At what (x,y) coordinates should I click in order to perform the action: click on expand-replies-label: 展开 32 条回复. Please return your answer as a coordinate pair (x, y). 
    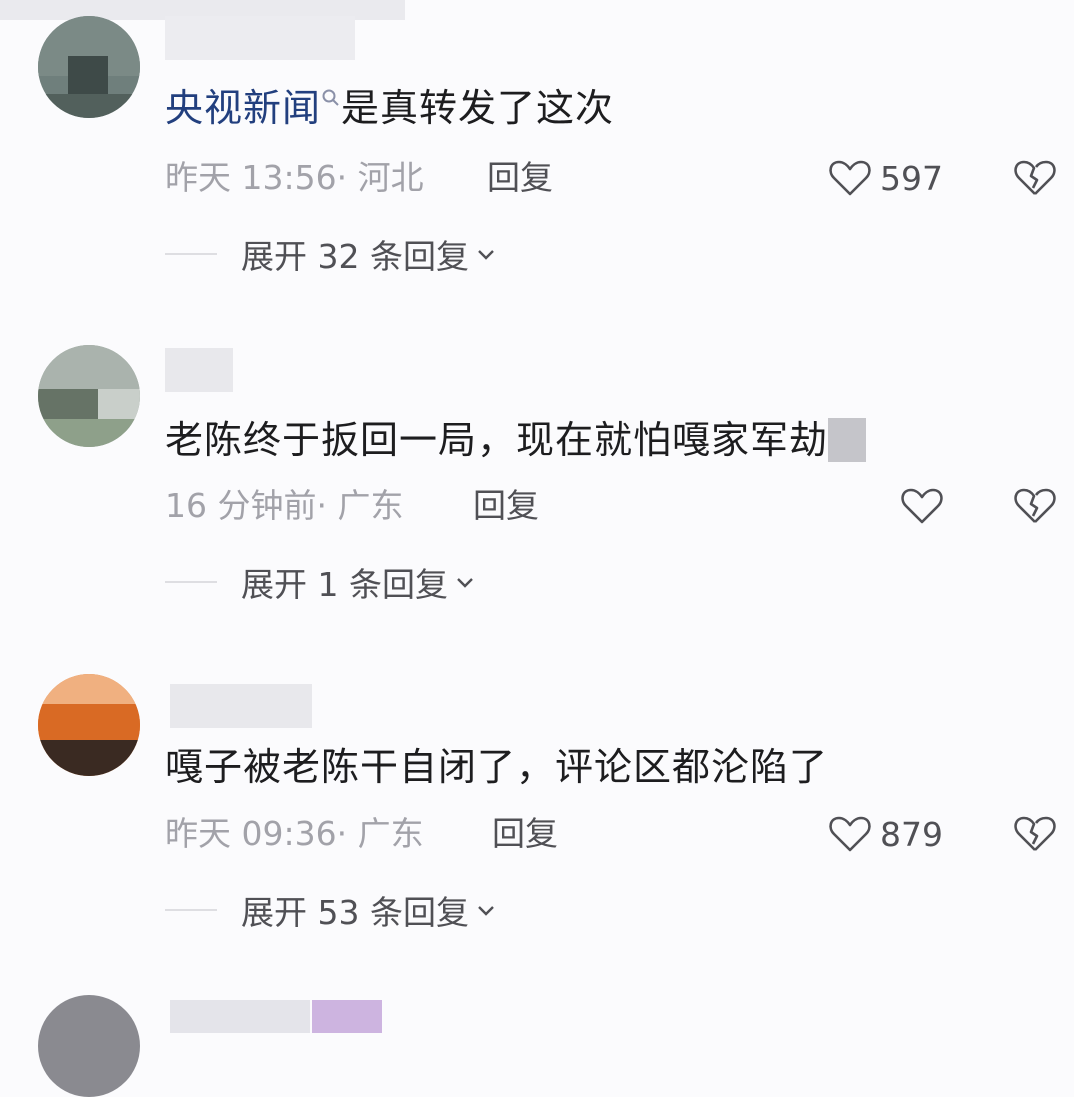
    Looking at the image, I should click on (355, 256).